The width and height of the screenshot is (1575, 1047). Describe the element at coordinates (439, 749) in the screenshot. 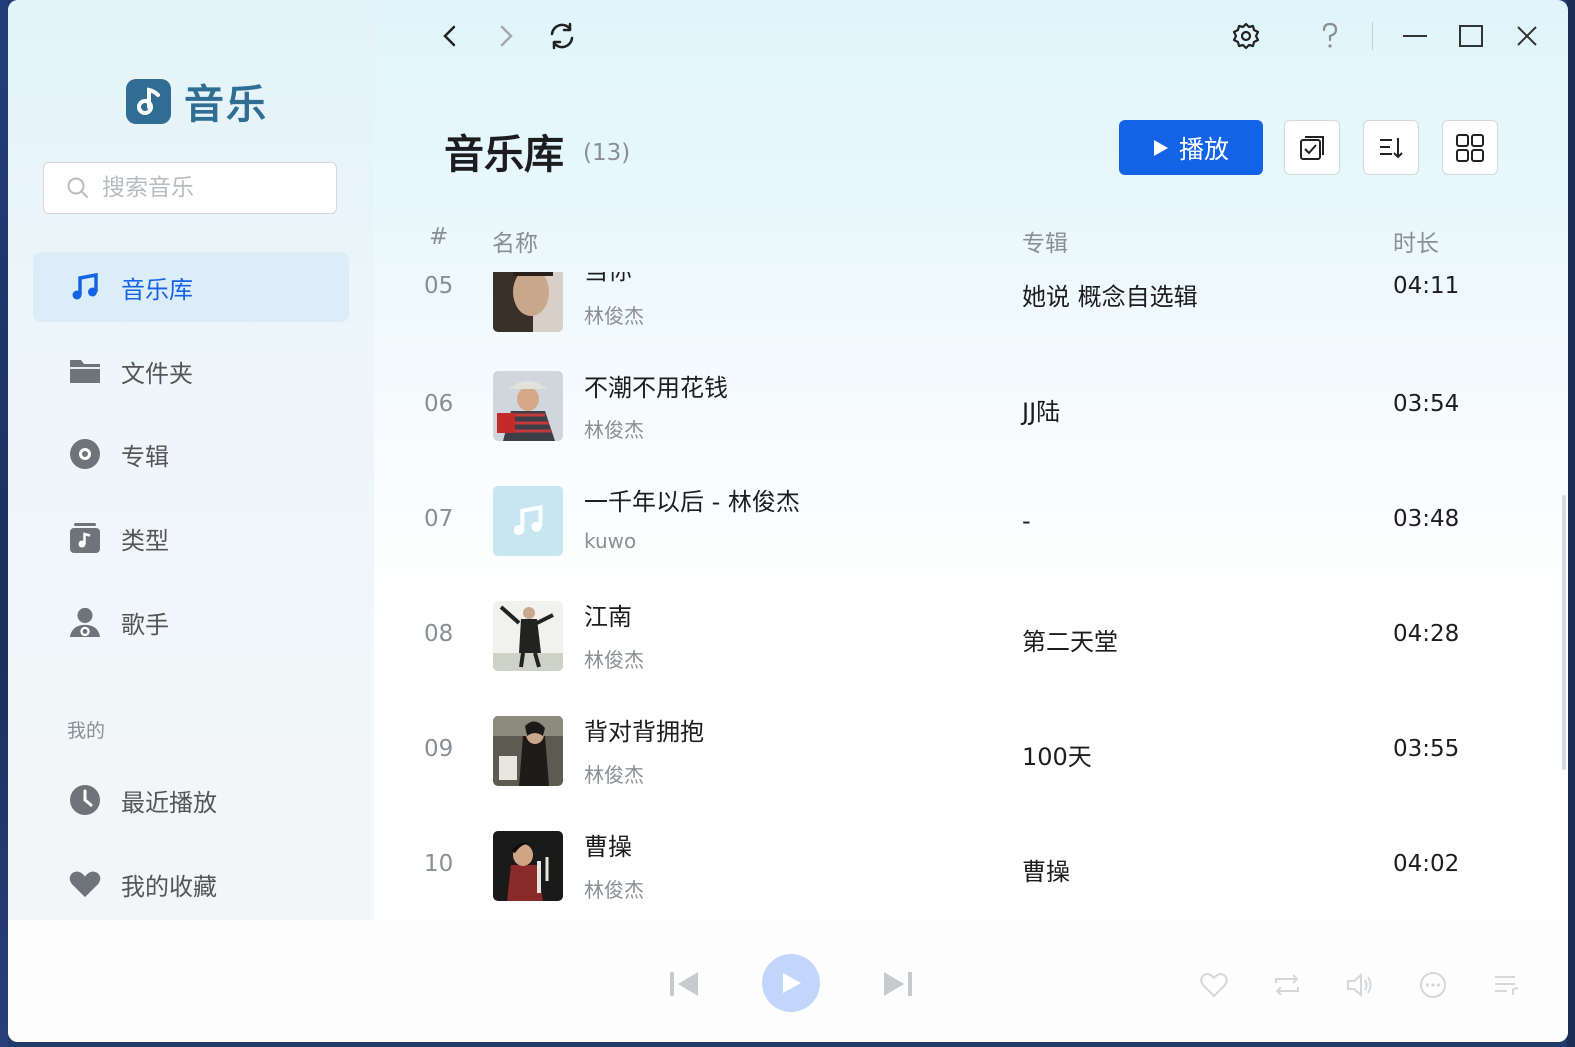

I see `track-number: 09` at that location.